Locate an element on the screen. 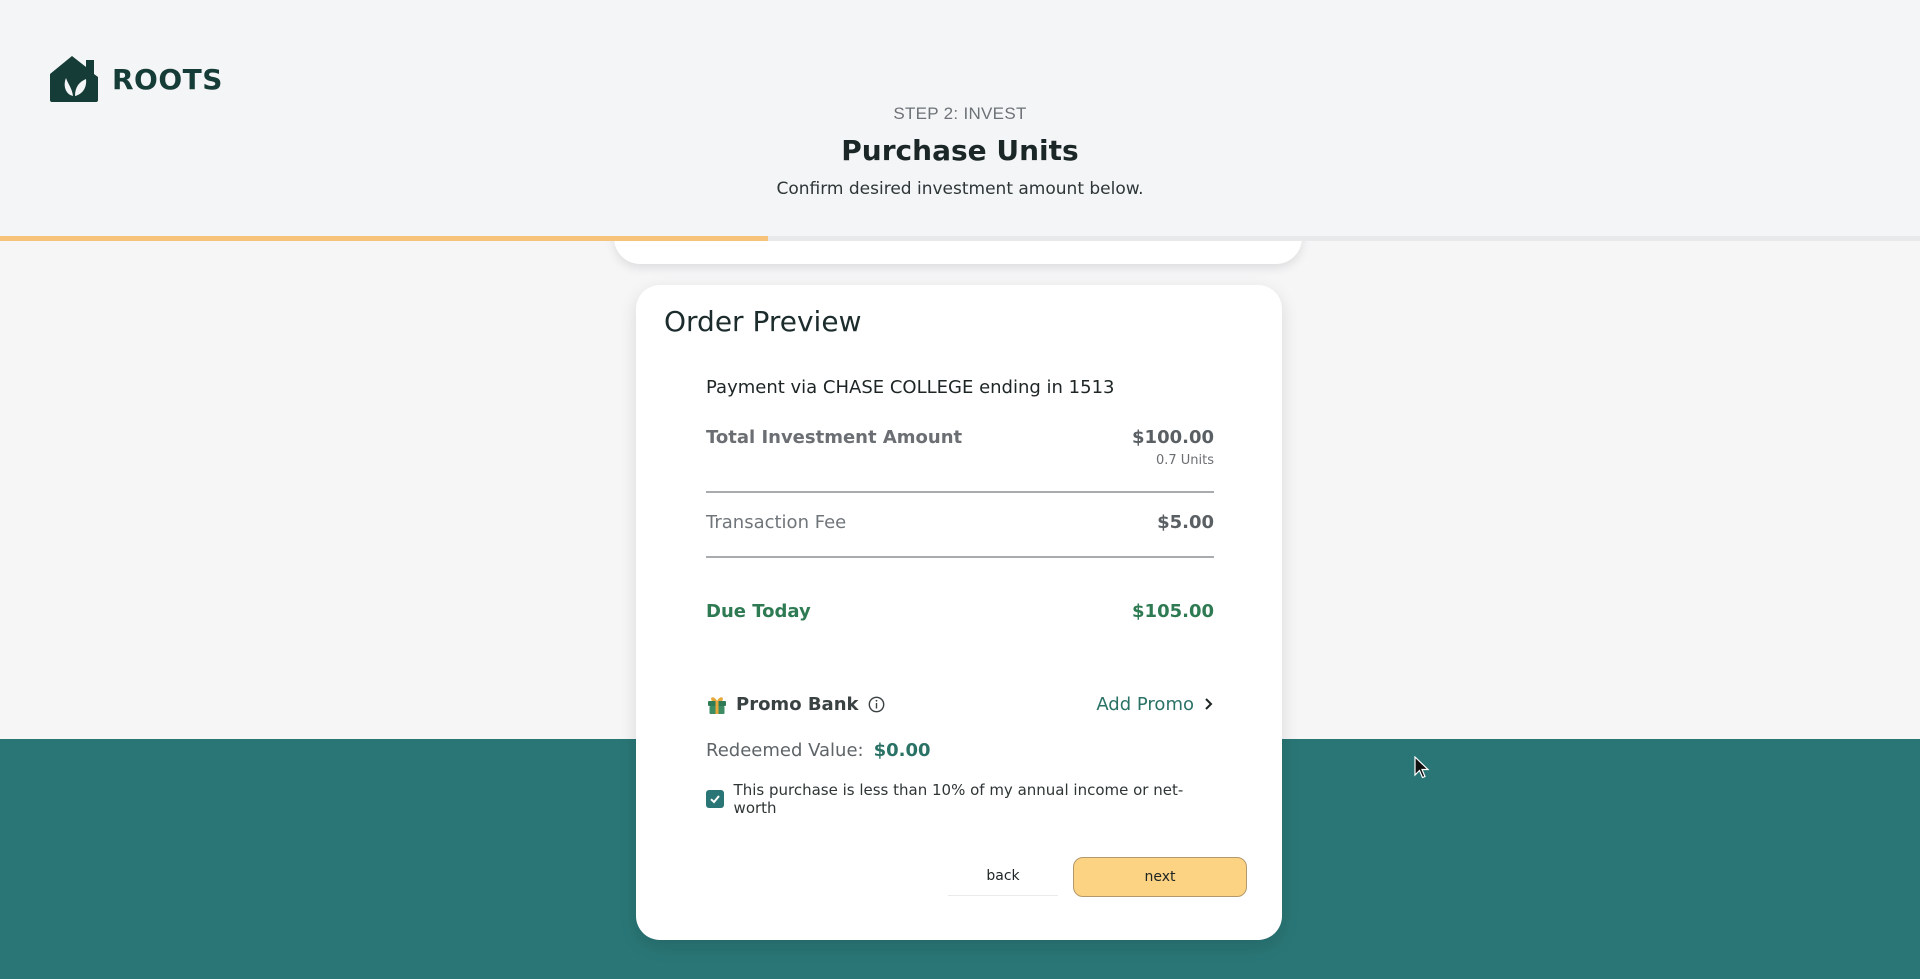  transaction-fee-label: Transaction Fee is located at coordinates (776, 522).